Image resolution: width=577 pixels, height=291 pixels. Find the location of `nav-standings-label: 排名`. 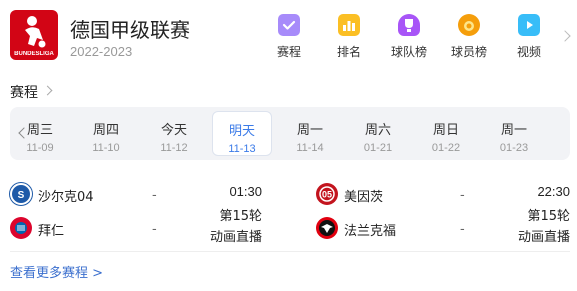

nav-standings-label: 排名 is located at coordinates (348, 52).